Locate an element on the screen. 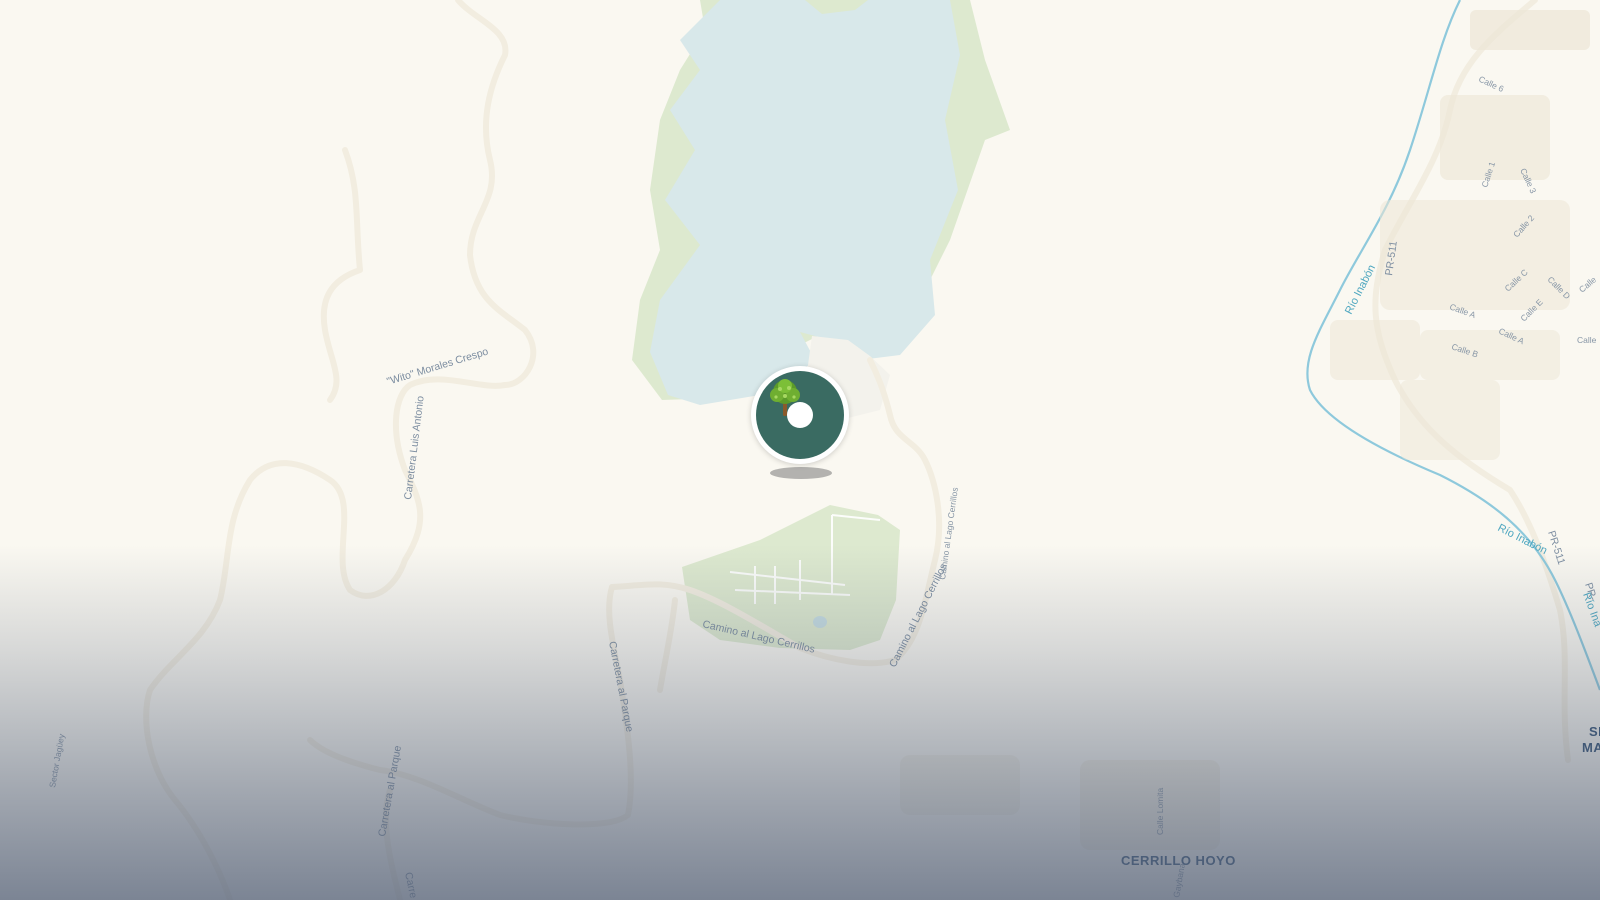  road-label: Sector Jagüey is located at coordinates (56, 760).